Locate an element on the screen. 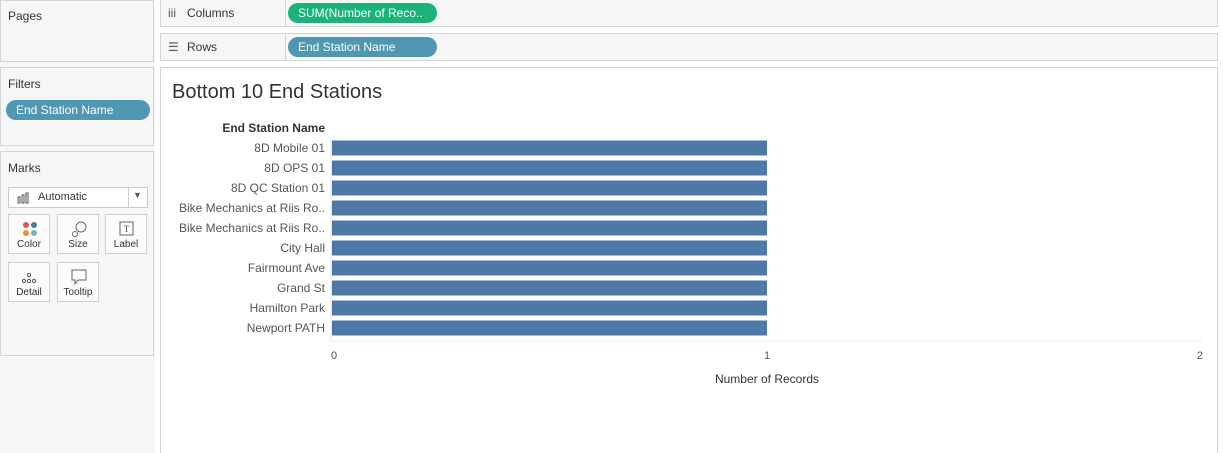  chart-title: Bottom 10 End Stations is located at coordinates (277, 92).